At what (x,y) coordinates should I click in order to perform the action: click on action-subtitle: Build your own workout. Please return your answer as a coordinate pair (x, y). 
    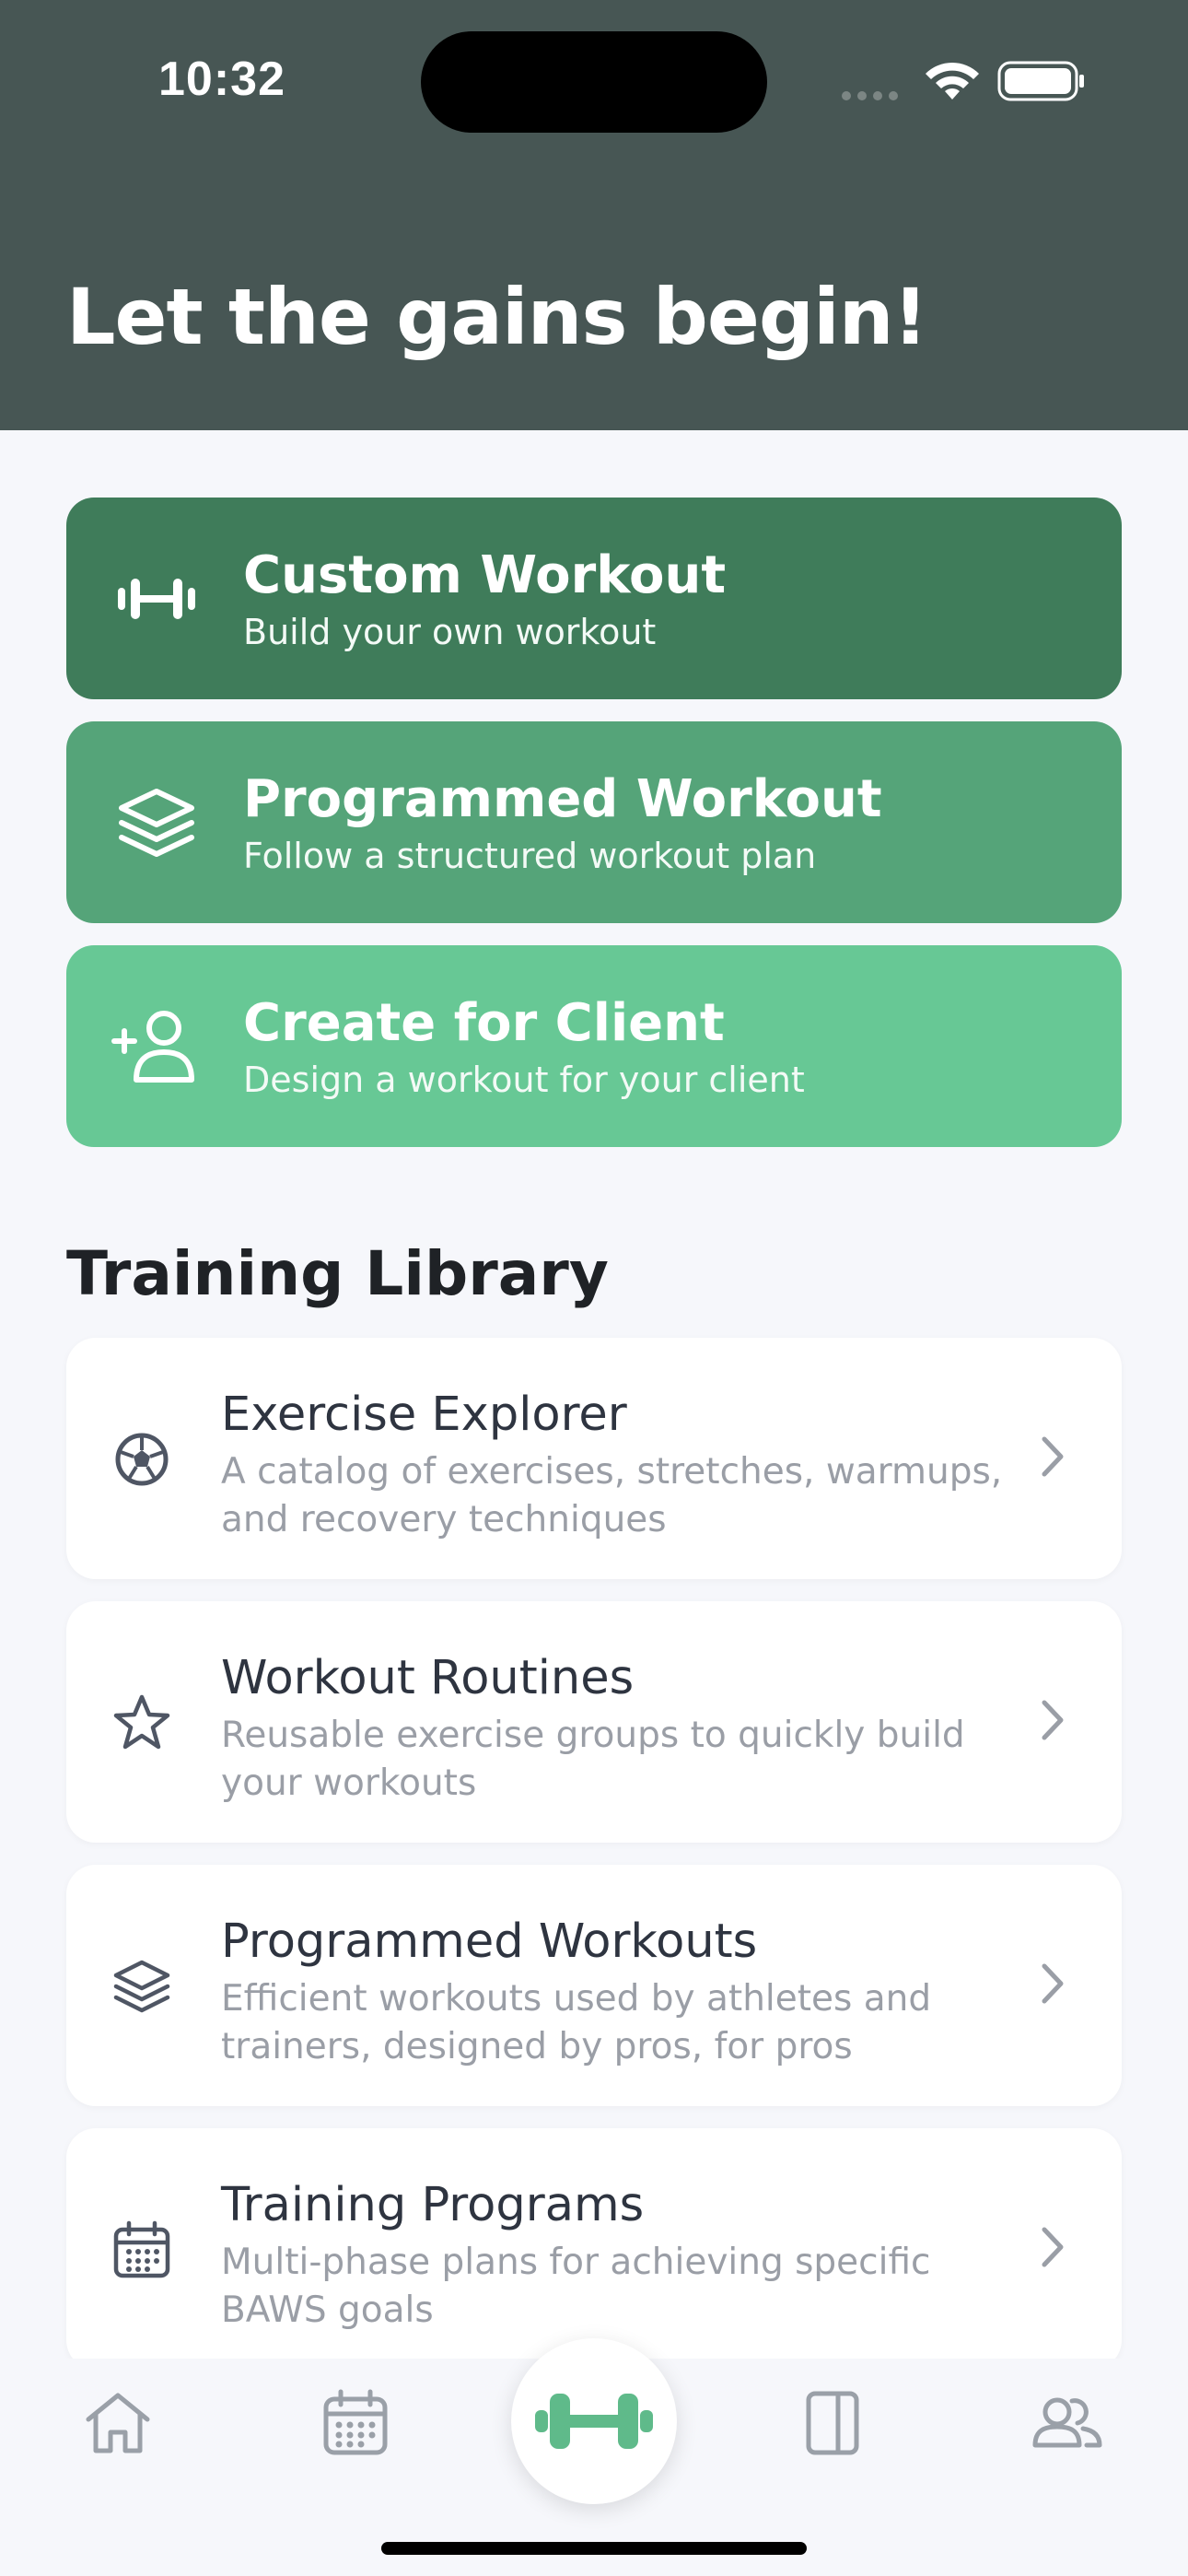
    Looking at the image, I should click on (450, 632).